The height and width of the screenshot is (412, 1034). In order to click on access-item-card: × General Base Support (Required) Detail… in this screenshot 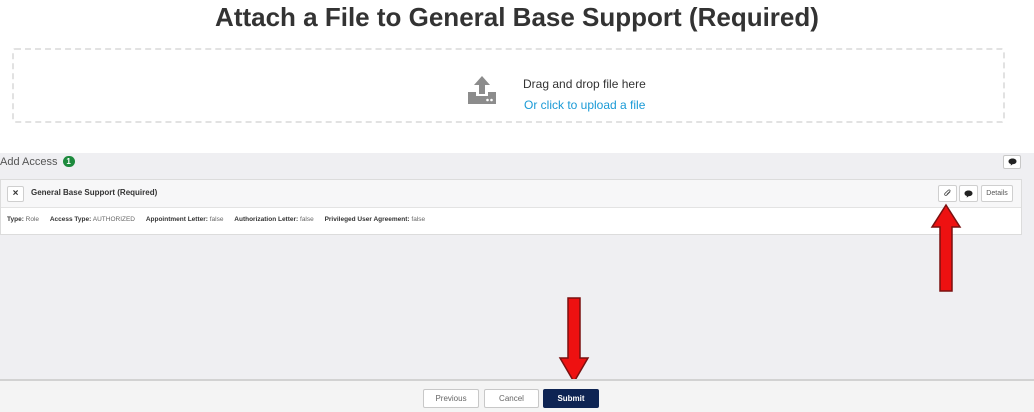, I will do `click(511, 207)`.